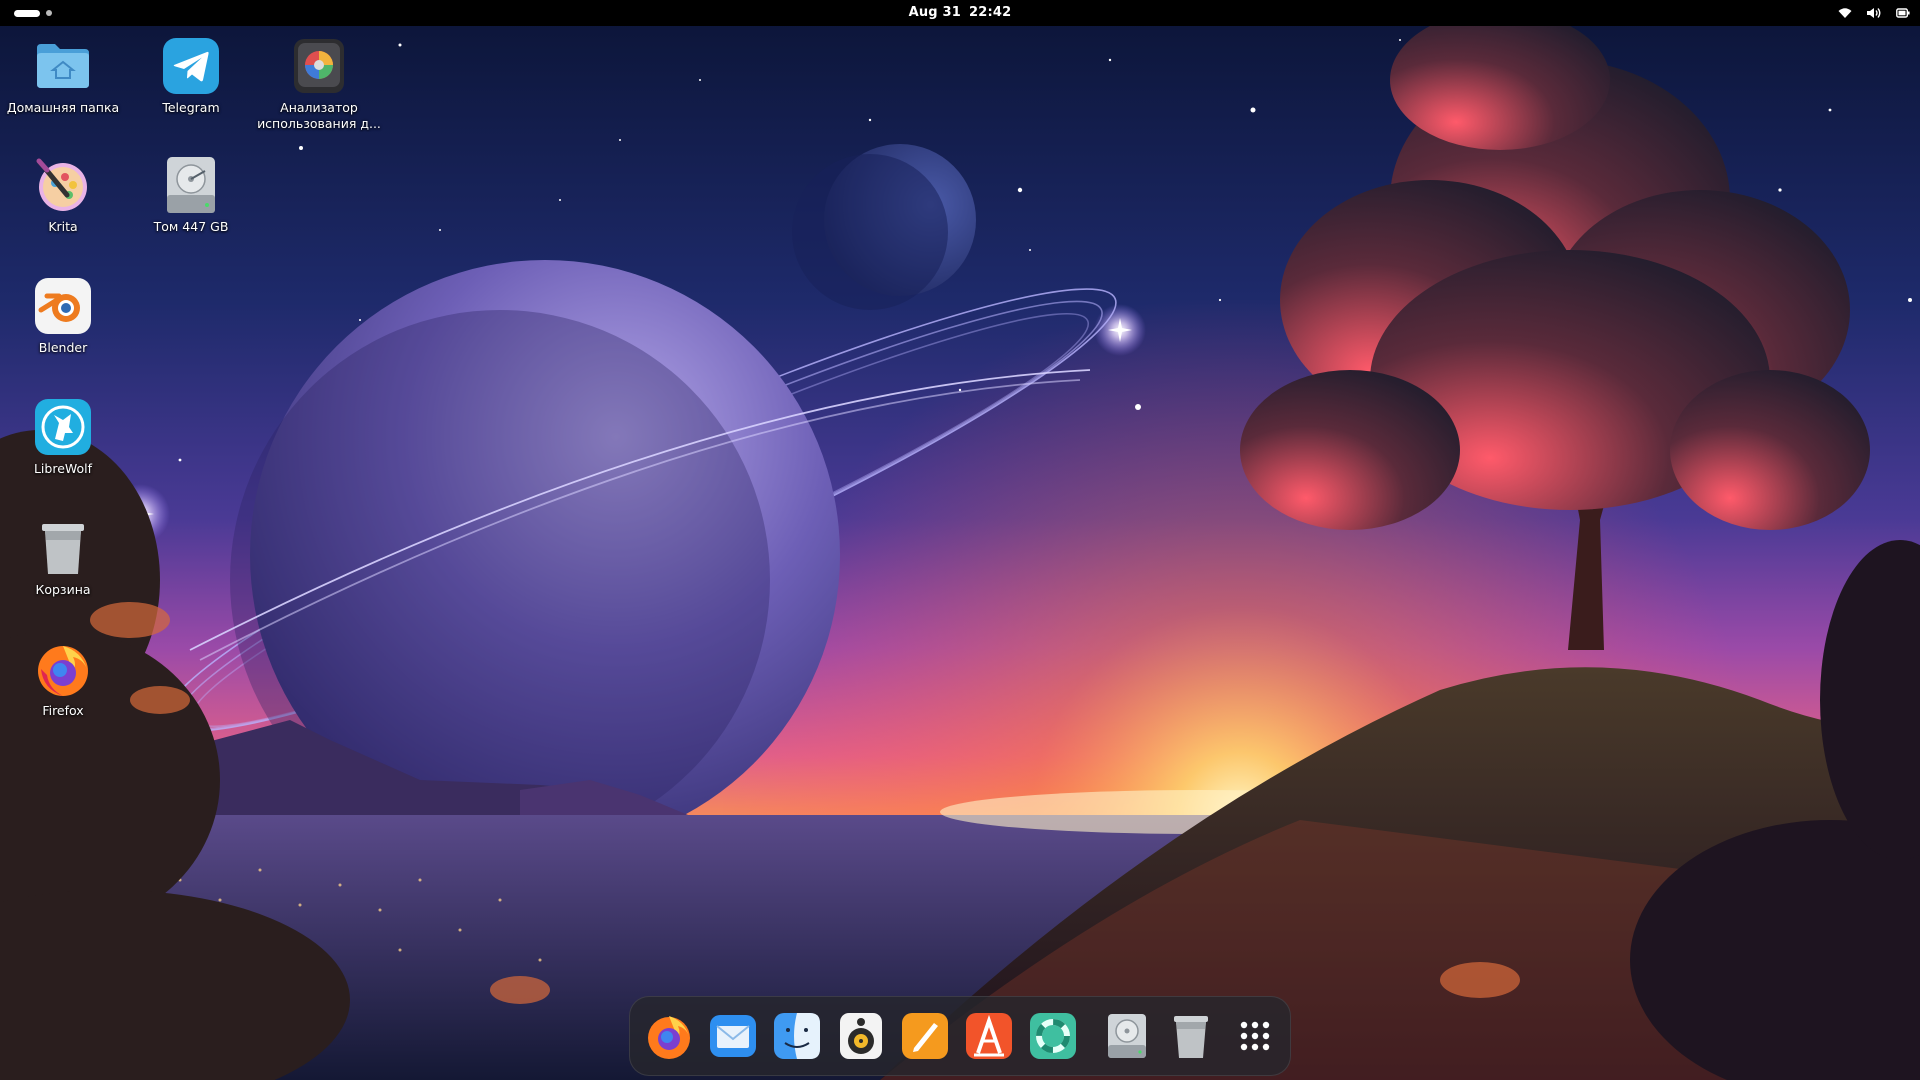  I want to click on show-apps-grid-icon, so click(1255, 1036).